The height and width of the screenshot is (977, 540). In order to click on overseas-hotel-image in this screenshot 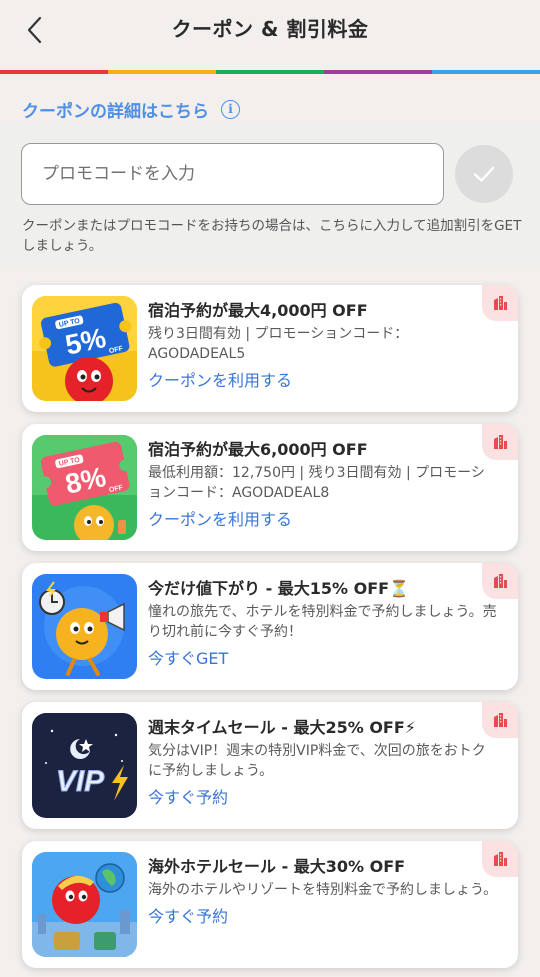, I will do `click(84, 904)`.